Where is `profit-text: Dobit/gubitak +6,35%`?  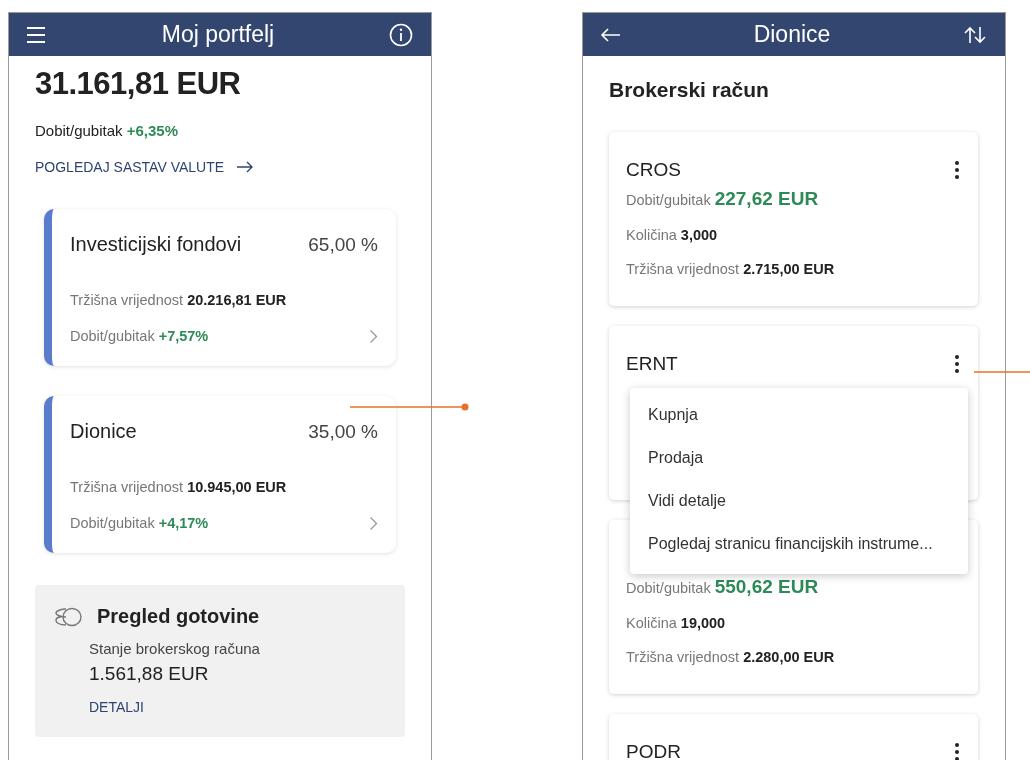 profit-text: Dobit/gubitak +6,35% is located at coordinates (107, 130).